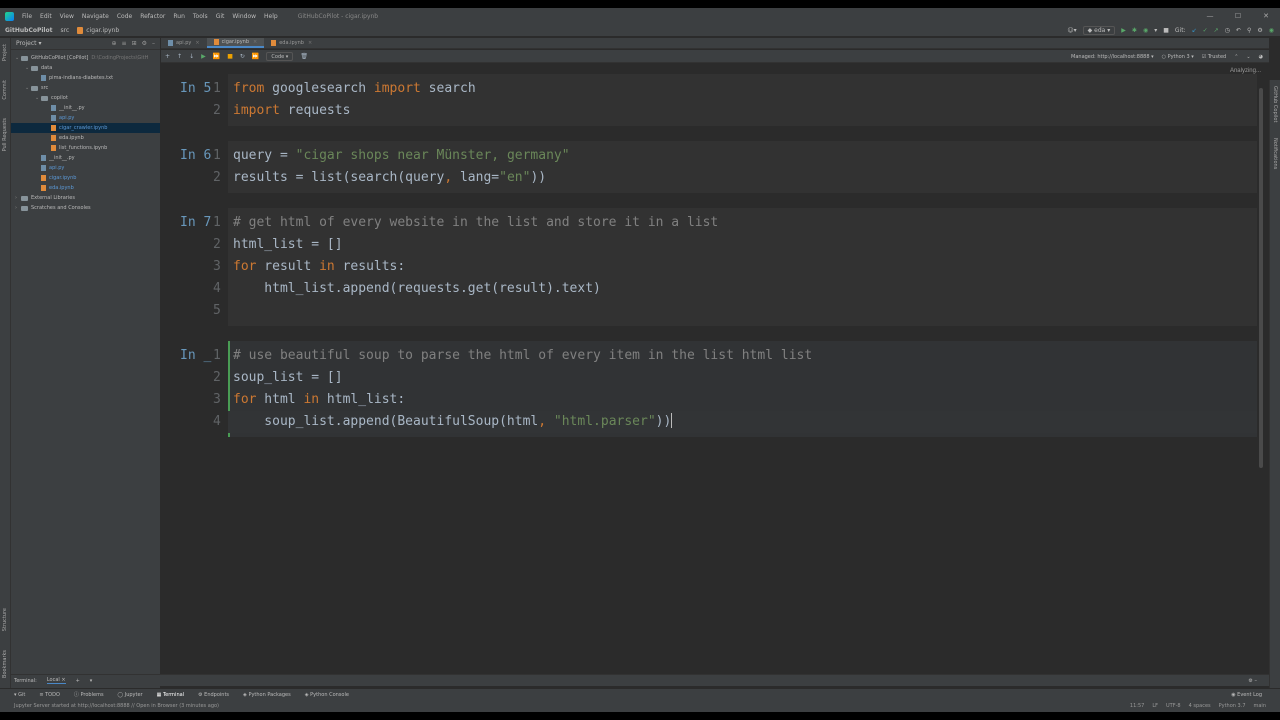 This screenshot has height=720, width=1280. I want to click on project-tool-tab: Project, so click(5, 52).